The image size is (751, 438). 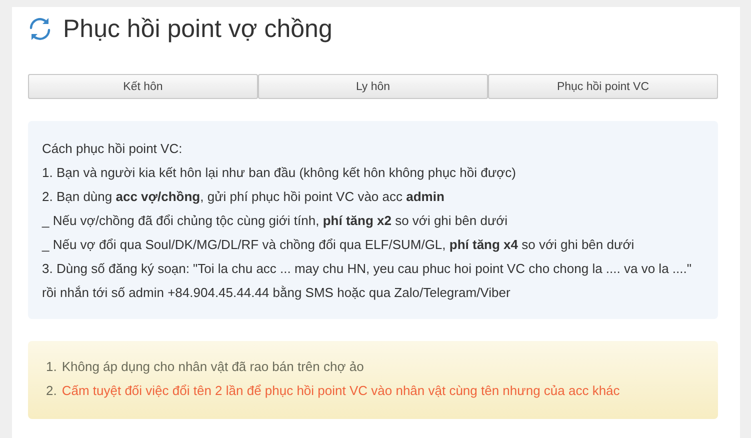 I want to click on refresh-icon, so click(x=40, y=29).